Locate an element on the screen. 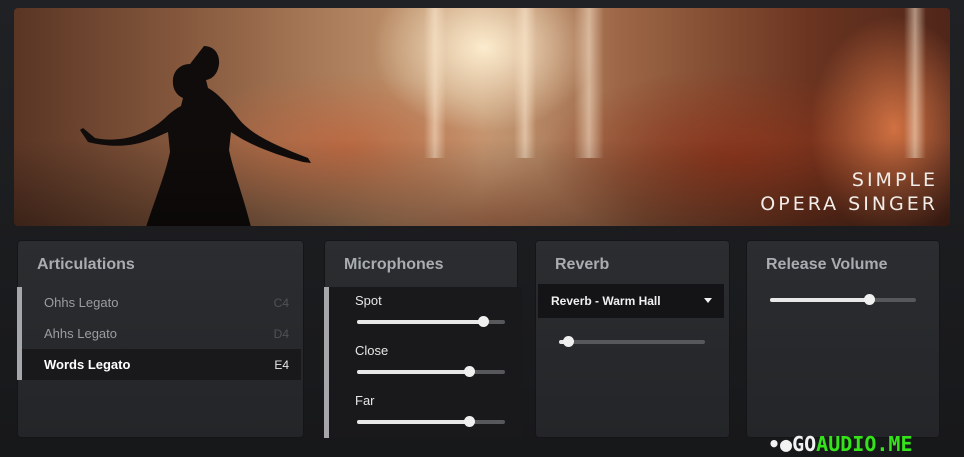  watermark-part1: •●GO is located at coordinates (792, 444).